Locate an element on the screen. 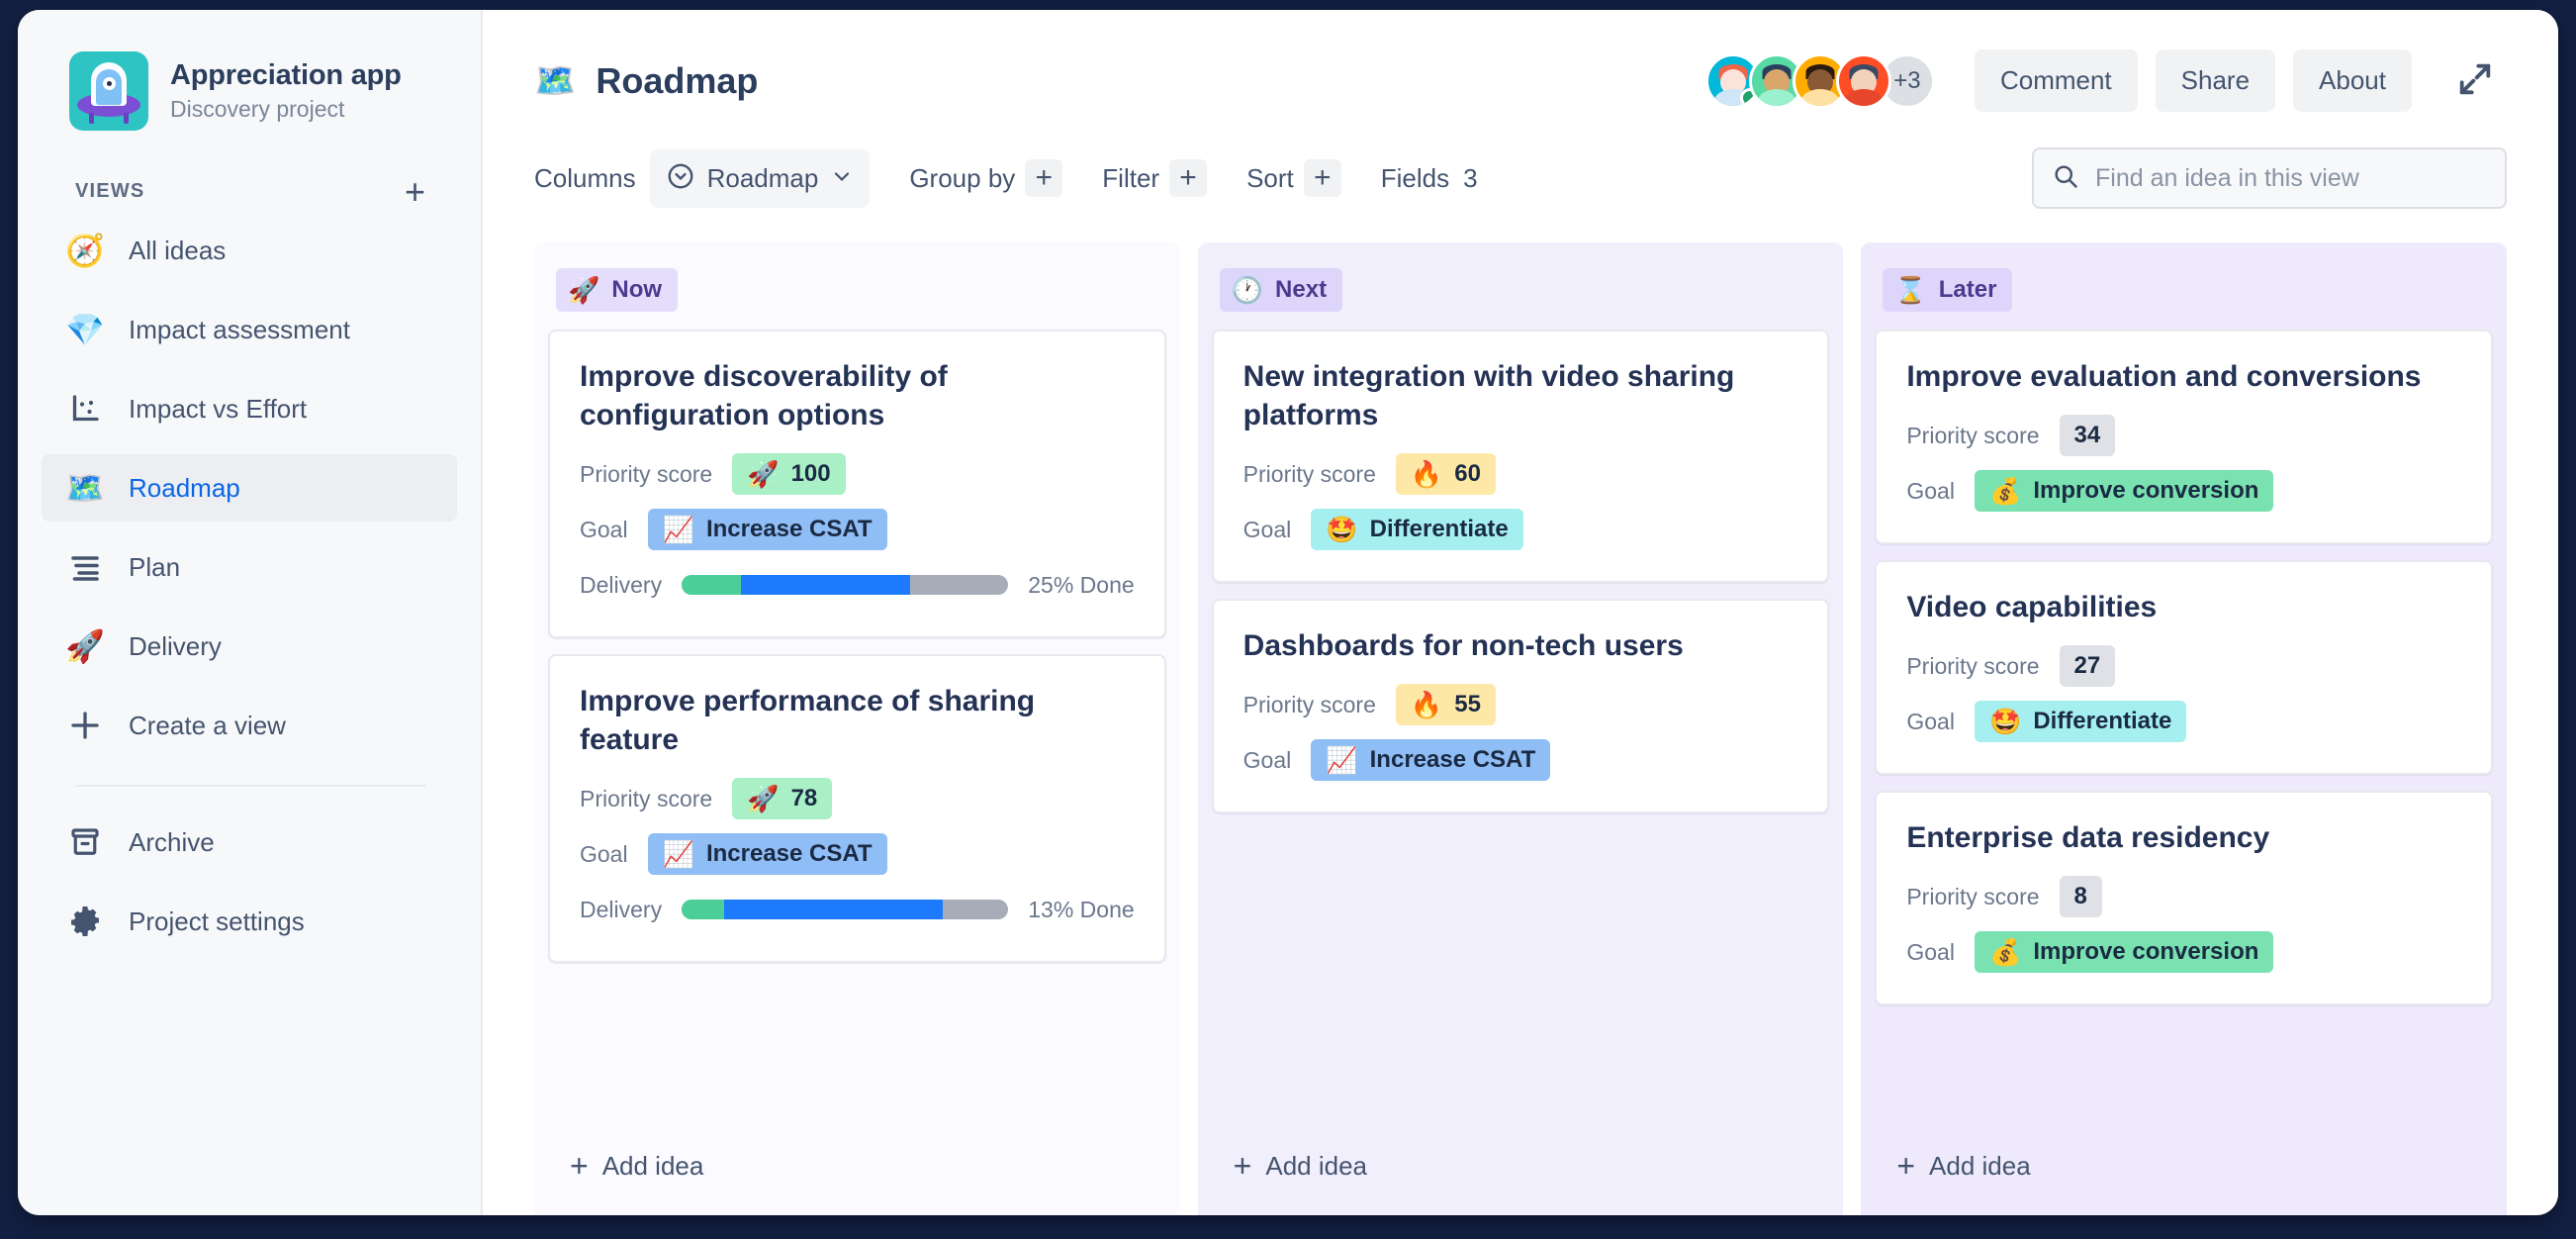 Image resolution: width=2576 pixels, height=1239 pixels. expand-diagonal-icon is located at coordinates (2475, 81).